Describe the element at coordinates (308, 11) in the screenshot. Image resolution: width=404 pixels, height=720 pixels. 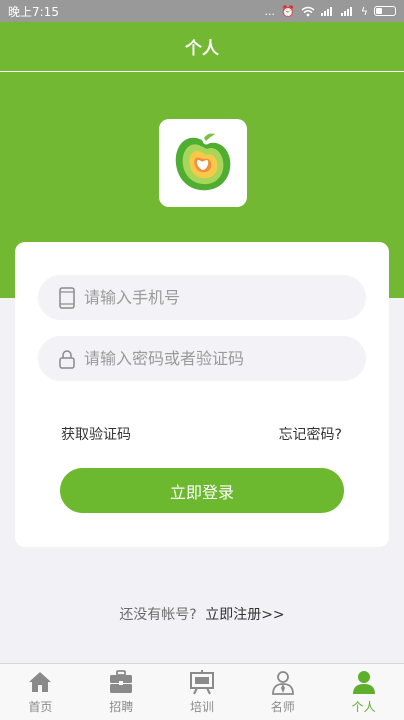
I see `wifi-icon` at that location.